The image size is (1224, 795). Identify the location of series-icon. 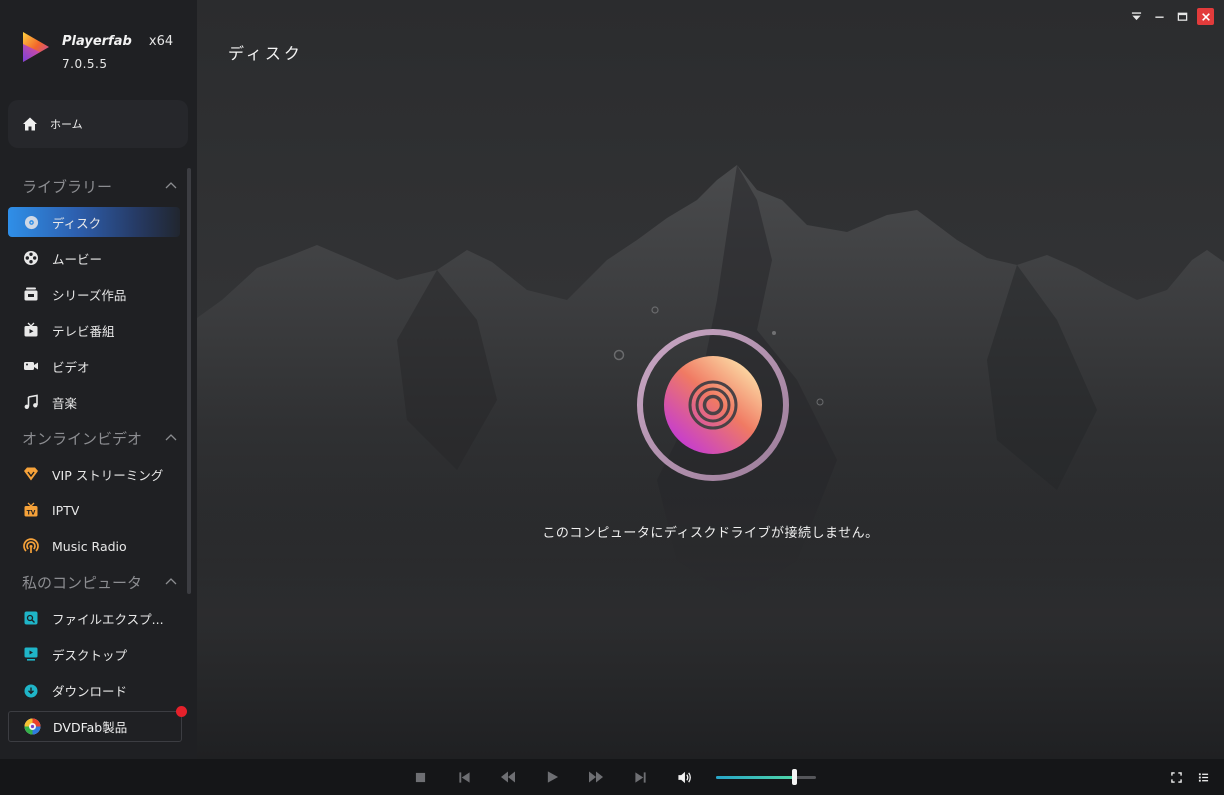
(31, 294).